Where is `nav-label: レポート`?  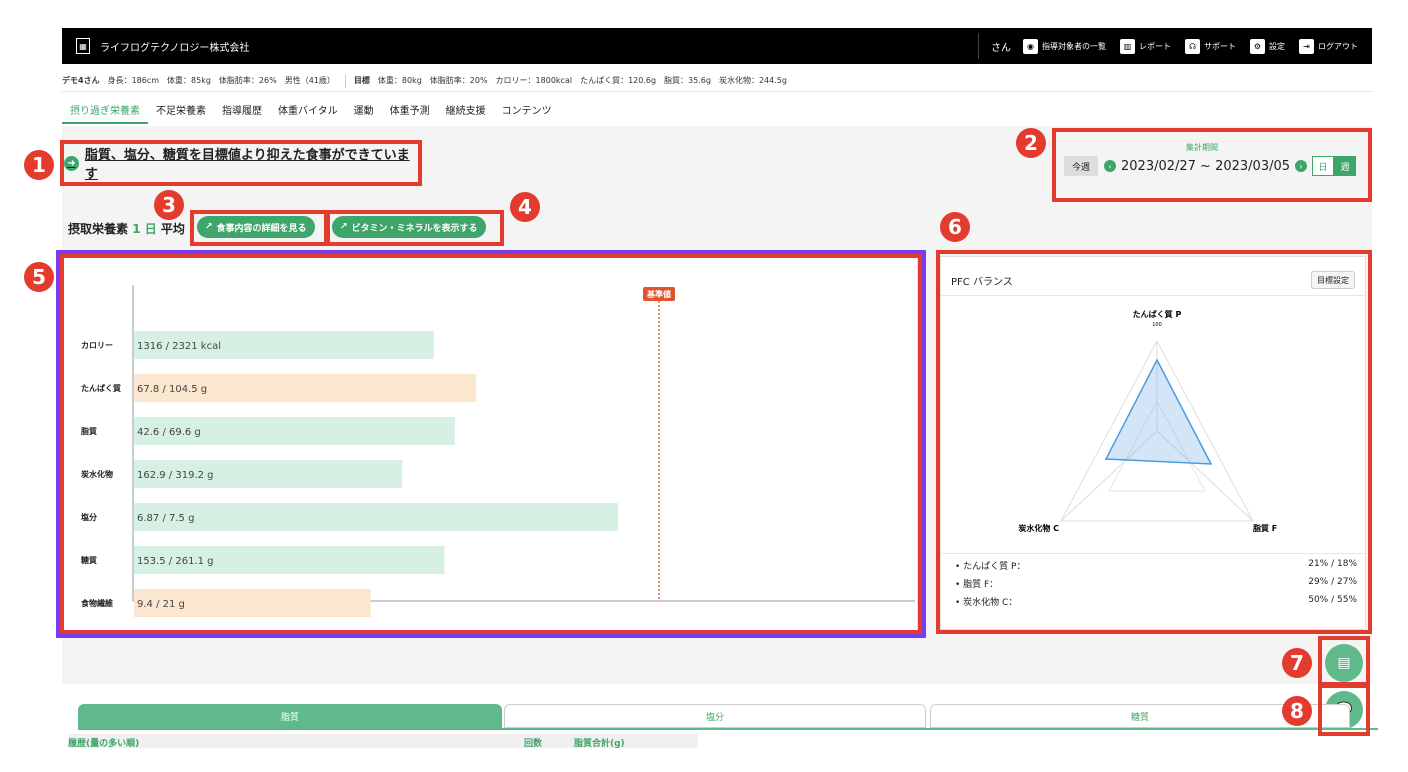 nav-label: レポート is located at coordinates (1155, 46).